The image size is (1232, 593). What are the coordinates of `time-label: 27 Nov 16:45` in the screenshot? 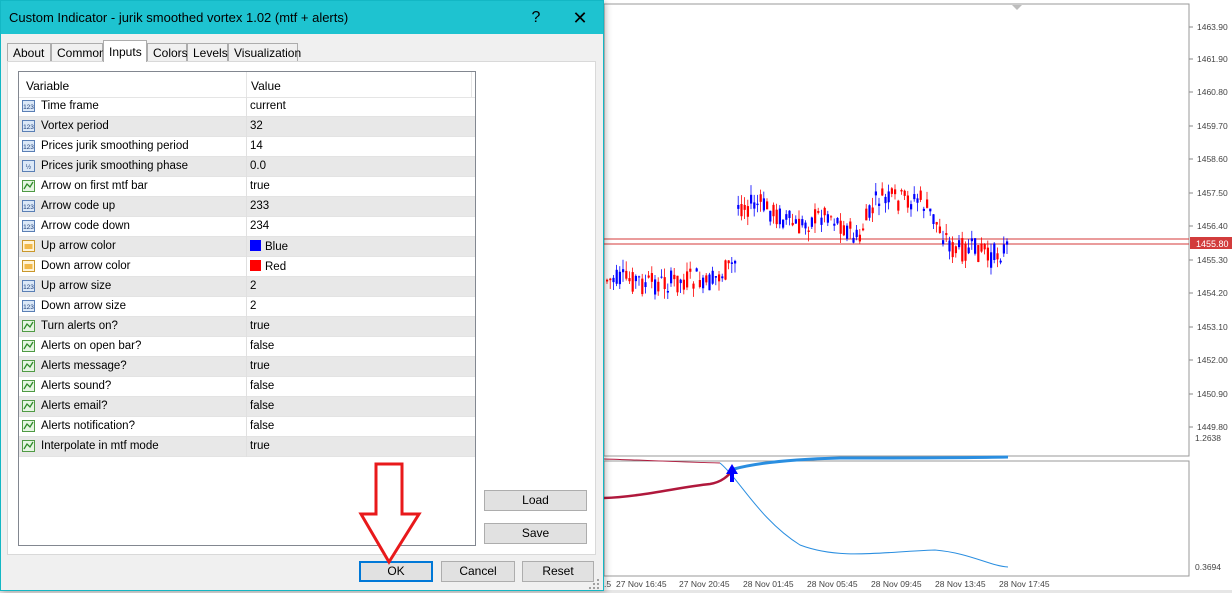 It's located at (641, 584).